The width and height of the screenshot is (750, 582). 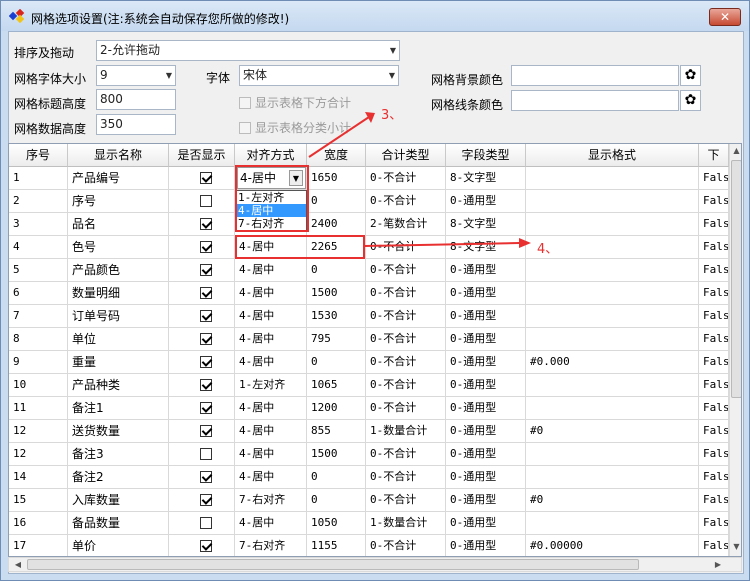 What do you see at coordinates (118, 545) in the screenshot?
I see `col-name-cell: 单价` at bounding box center [118, 545].